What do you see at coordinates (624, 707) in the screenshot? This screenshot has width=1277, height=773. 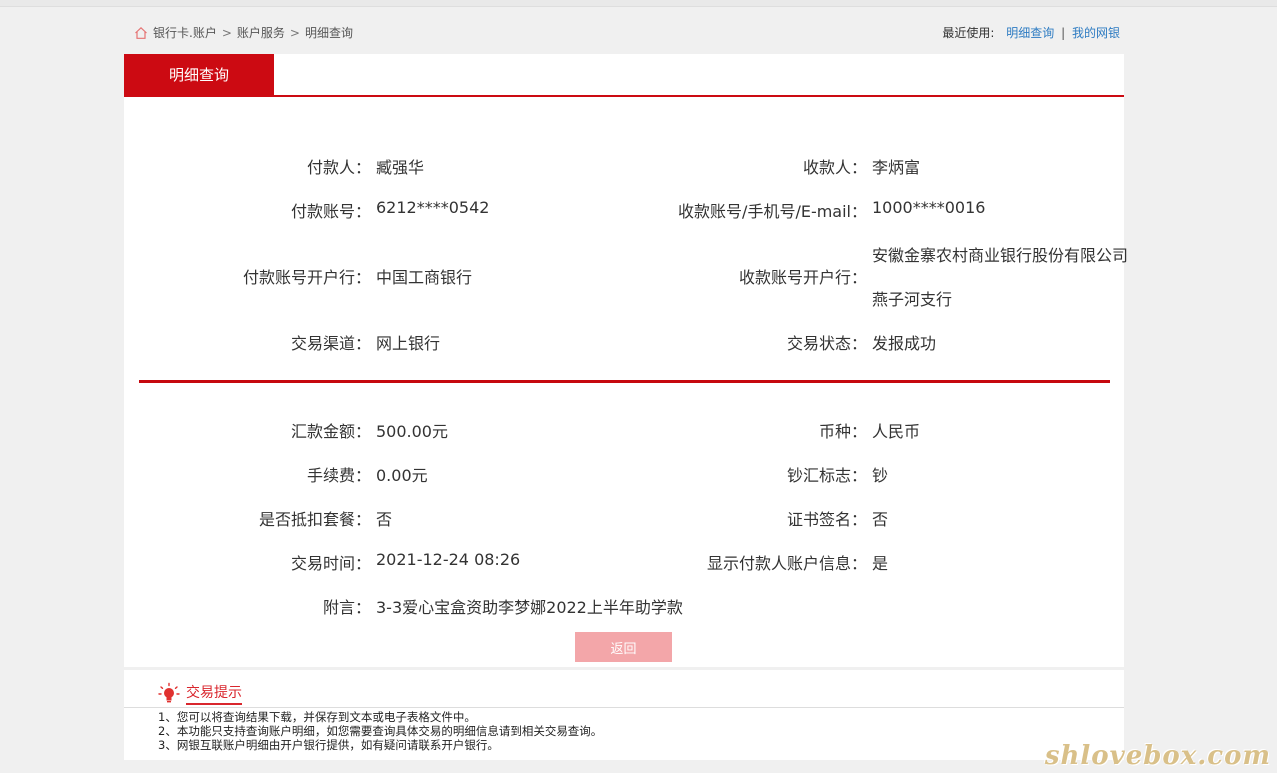 I see `tips-divider` at bounding box center [624, 707].